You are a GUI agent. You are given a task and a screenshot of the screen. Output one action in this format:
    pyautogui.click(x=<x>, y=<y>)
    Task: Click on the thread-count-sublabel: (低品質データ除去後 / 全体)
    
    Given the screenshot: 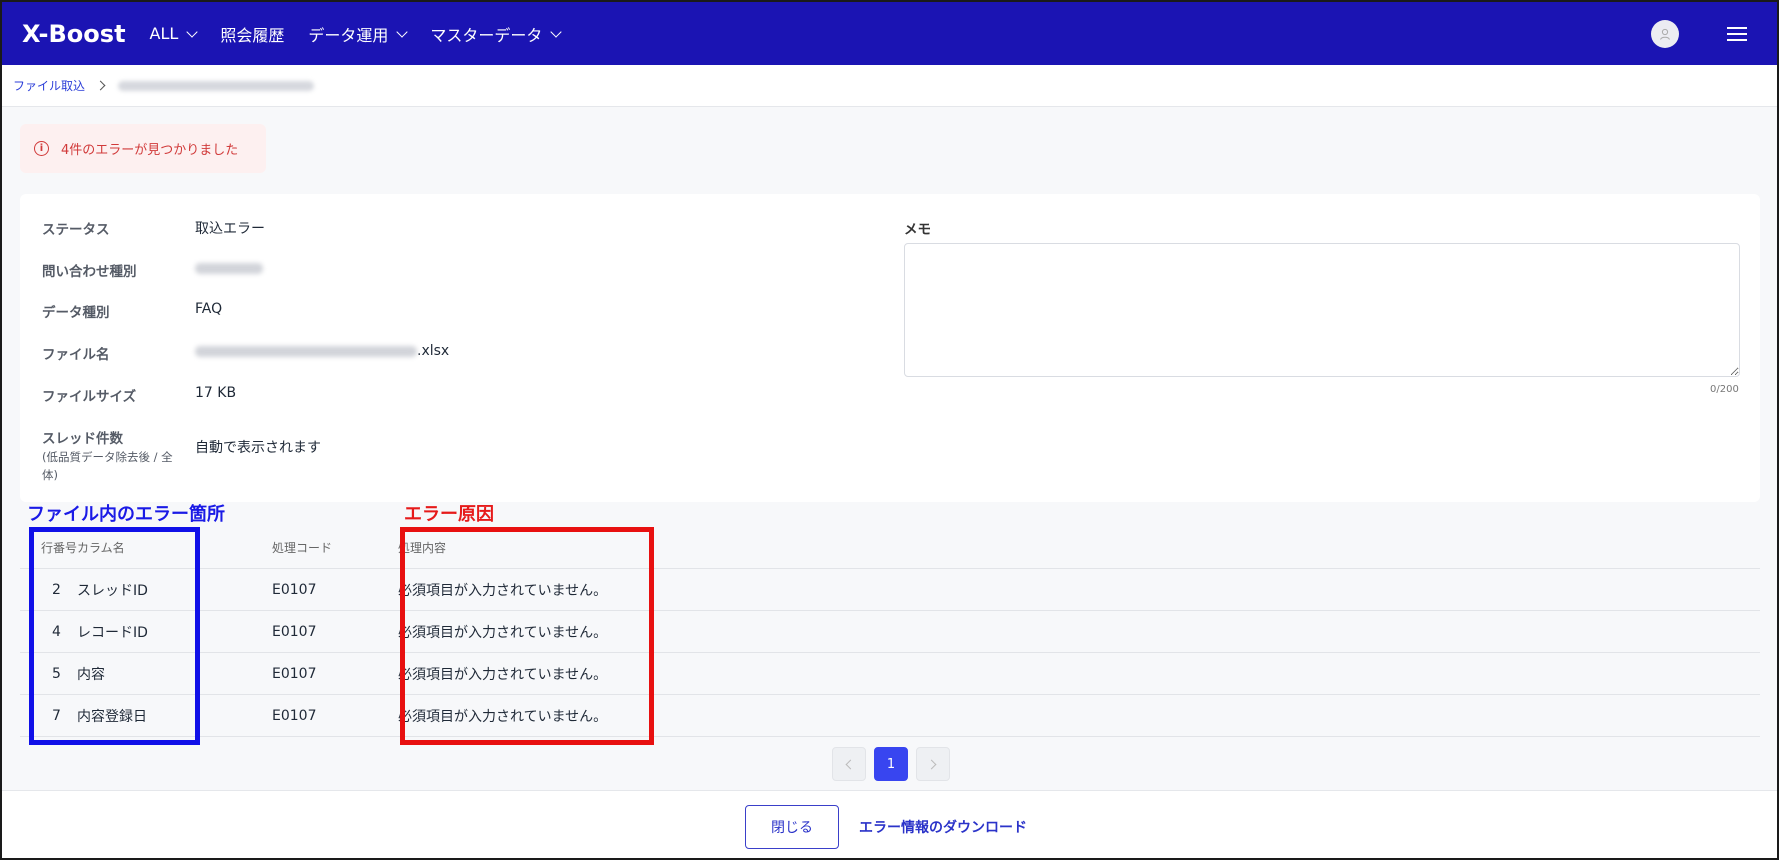 What is the action you would take?
    pyautogui.click(x=107, y=466)
    